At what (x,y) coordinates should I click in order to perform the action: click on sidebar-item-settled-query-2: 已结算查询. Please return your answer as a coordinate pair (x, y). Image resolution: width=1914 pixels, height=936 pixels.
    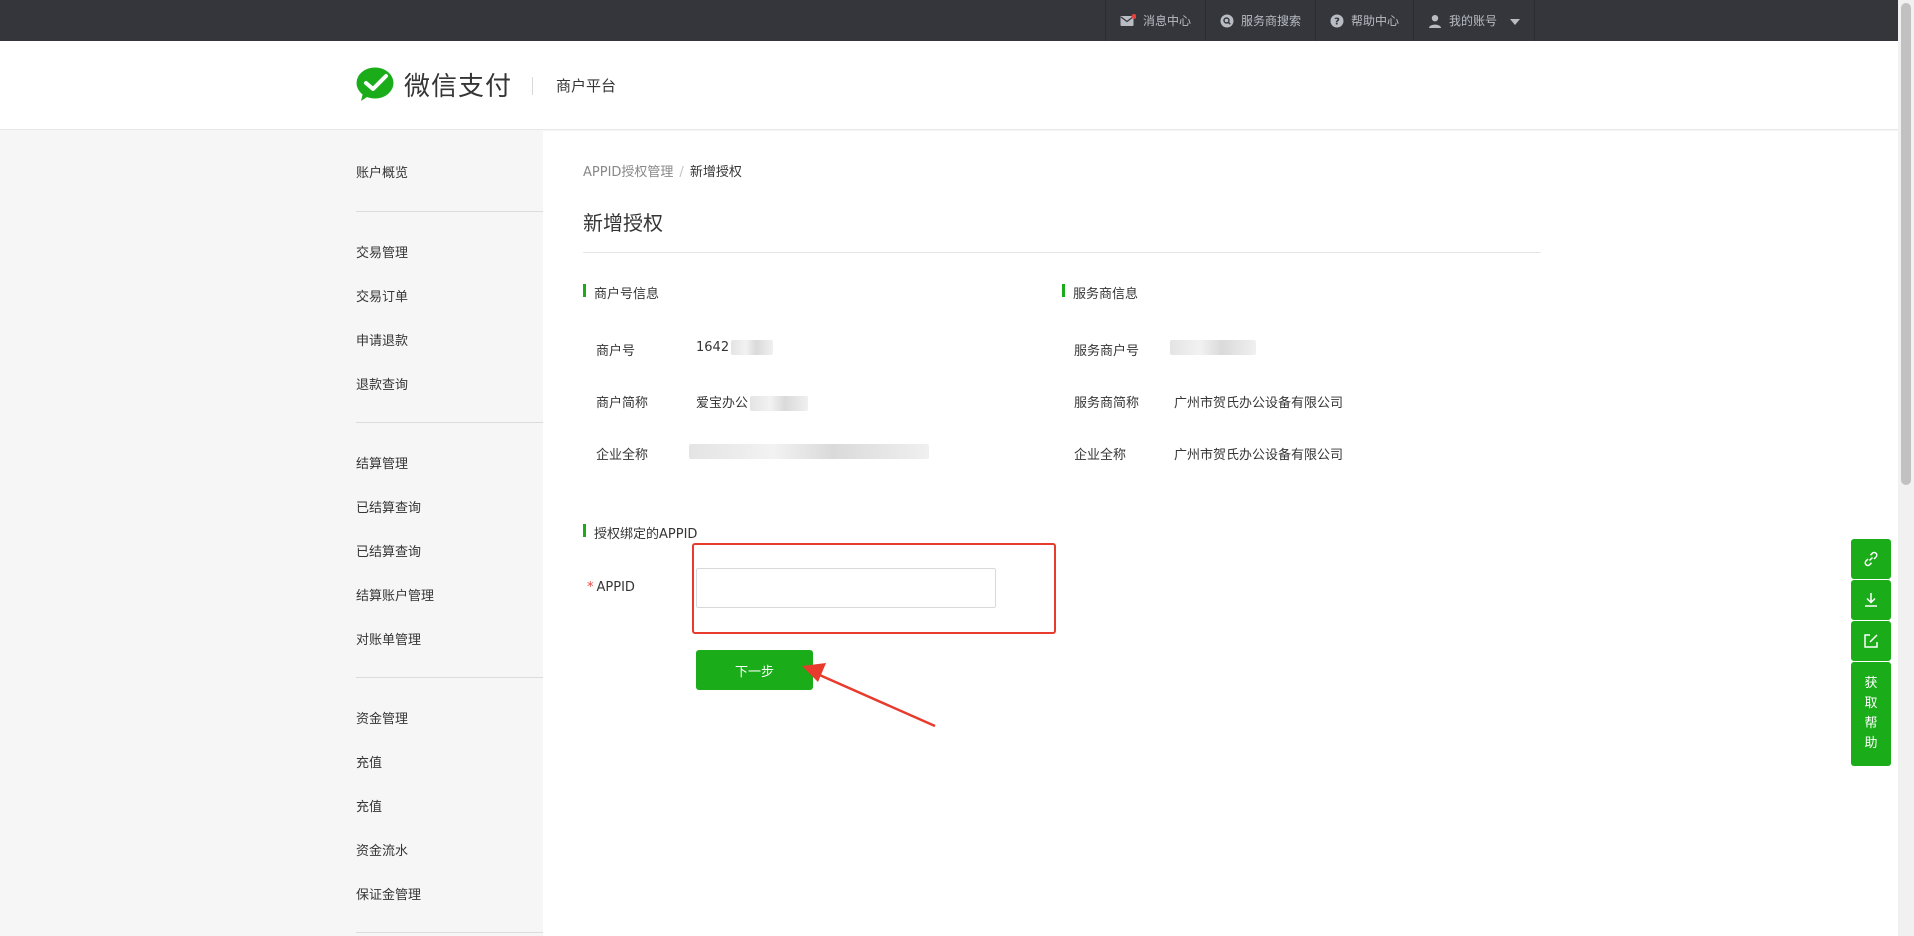
    Looking at the image, I should click on (388, 550).